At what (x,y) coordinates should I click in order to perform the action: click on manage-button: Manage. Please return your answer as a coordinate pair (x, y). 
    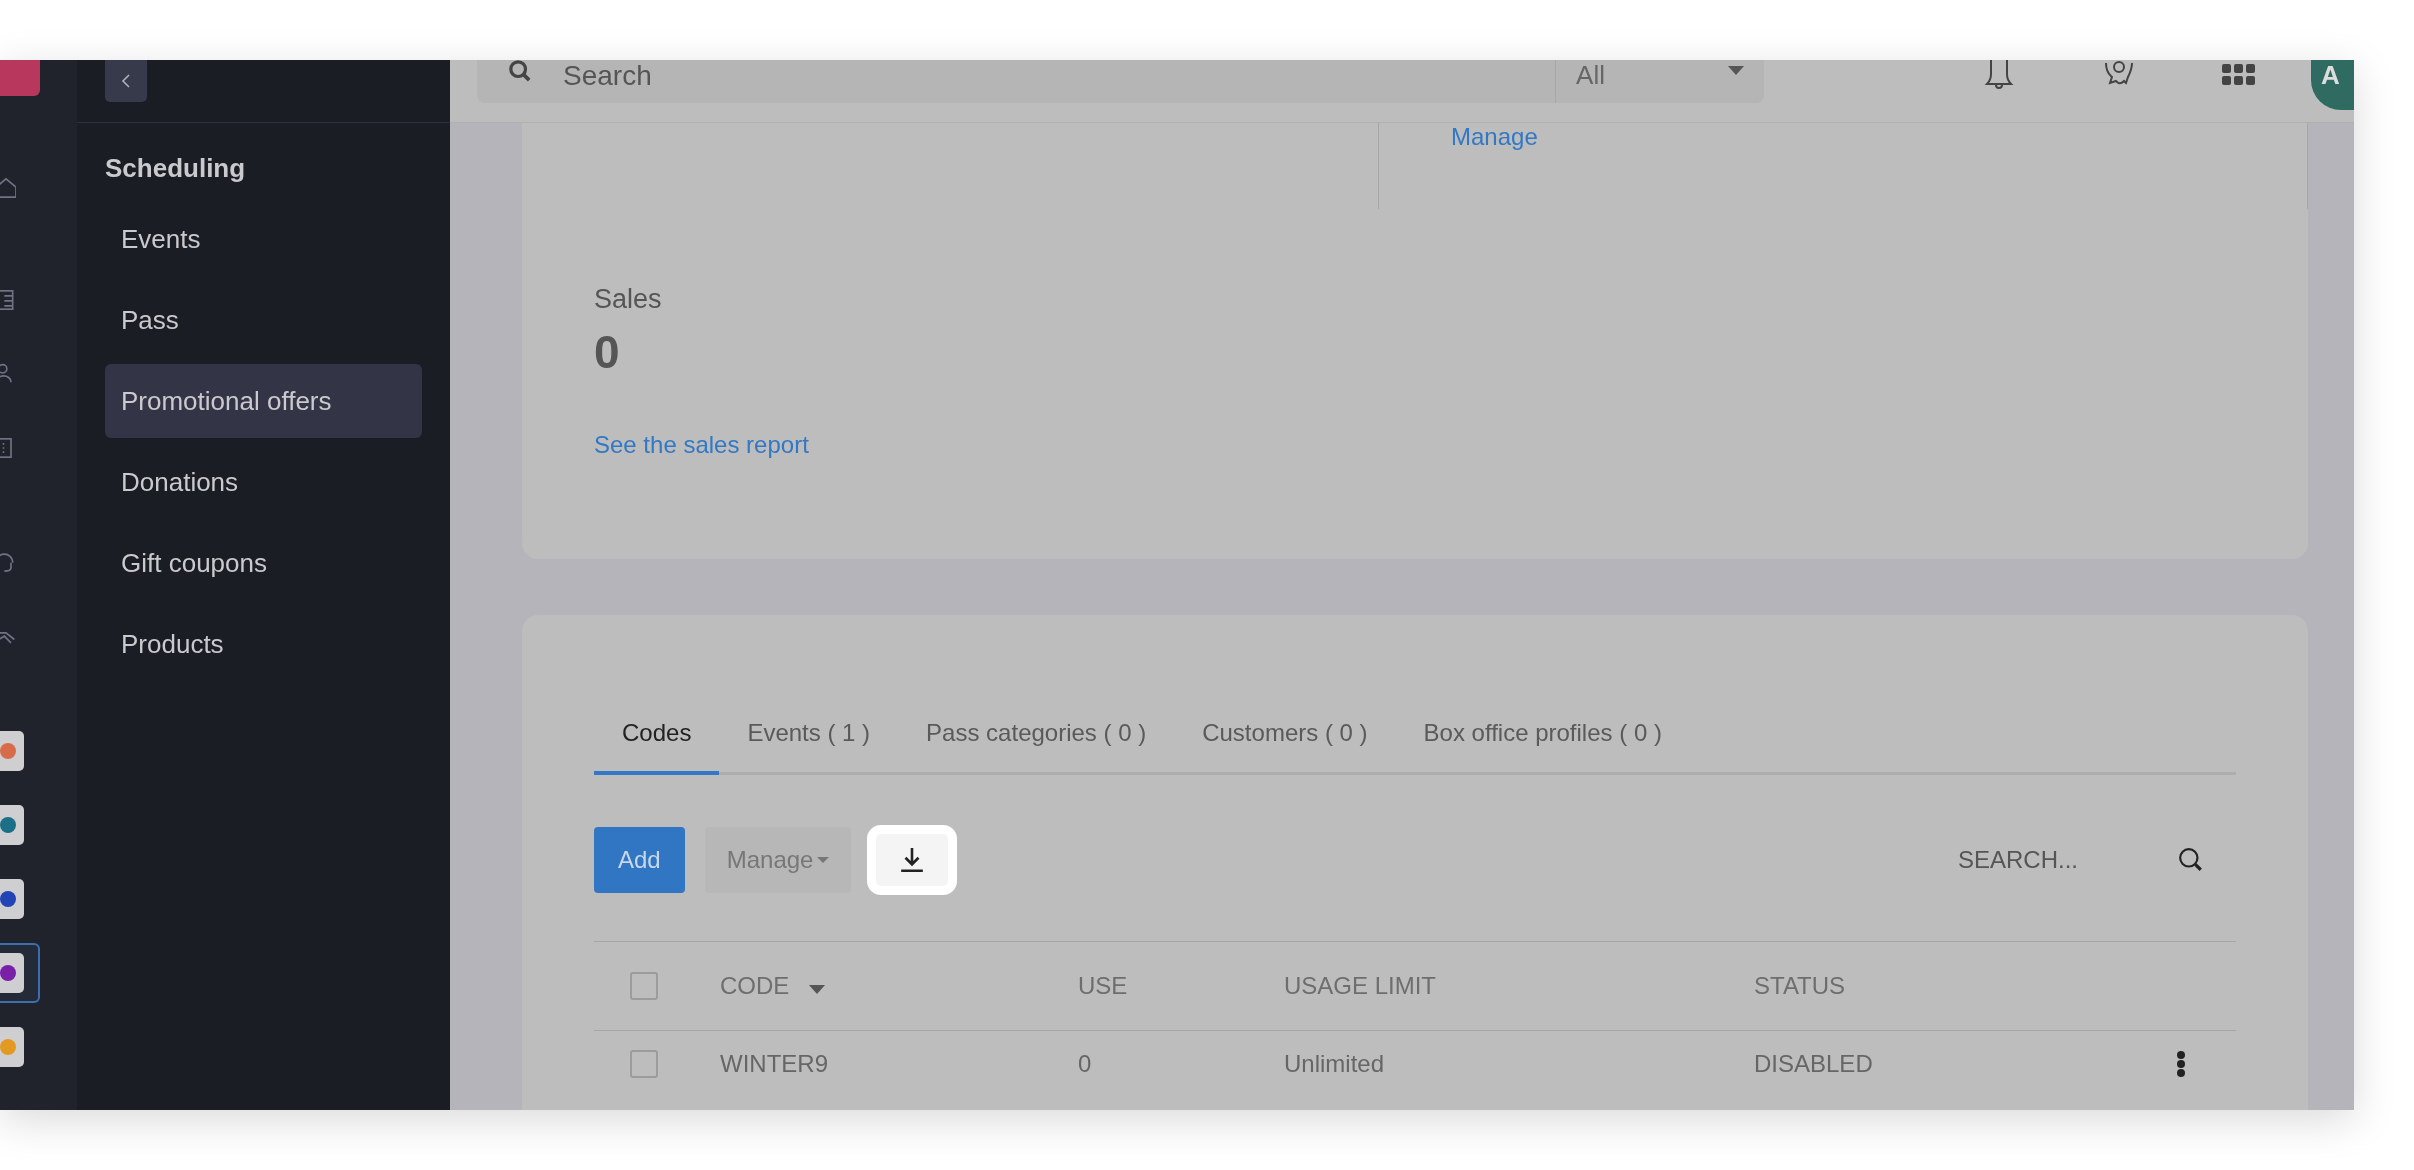
    Looking at the image, I should click on (778, 860).